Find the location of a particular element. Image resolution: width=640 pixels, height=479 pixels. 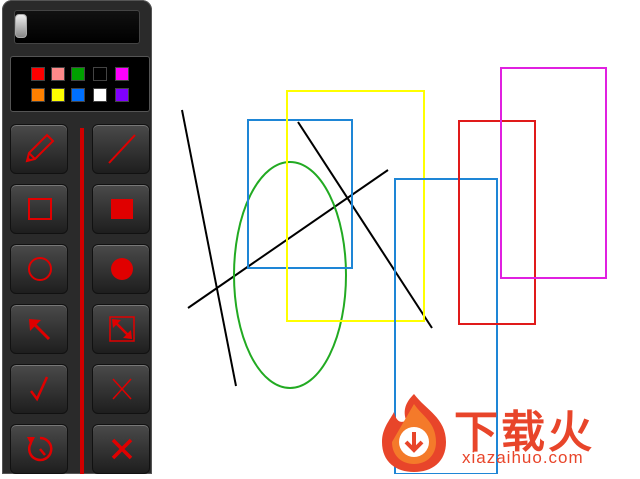

cross-tool-button is located at coordinates (121, 389).